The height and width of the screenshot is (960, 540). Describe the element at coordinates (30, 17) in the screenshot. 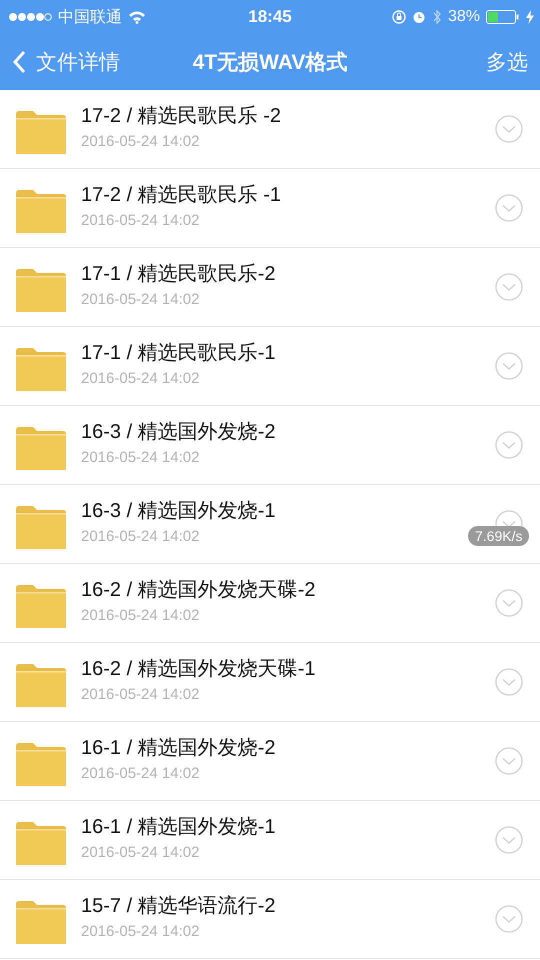

I see `signal-icon` at that location.